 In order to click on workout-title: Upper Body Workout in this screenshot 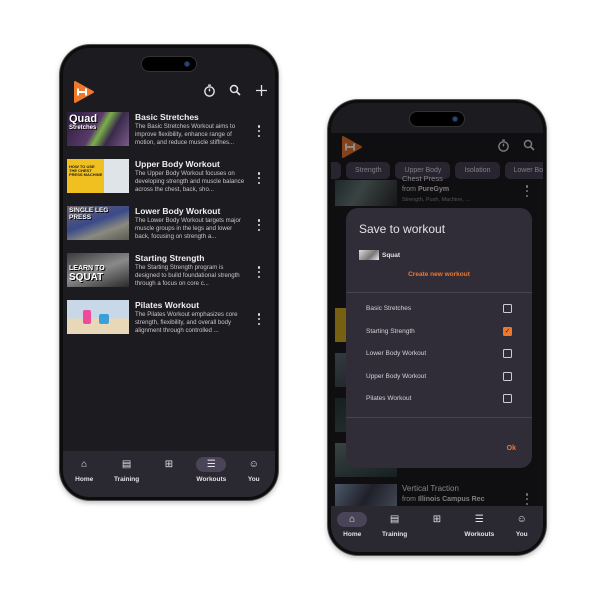, I will do `click(177, 164)`.